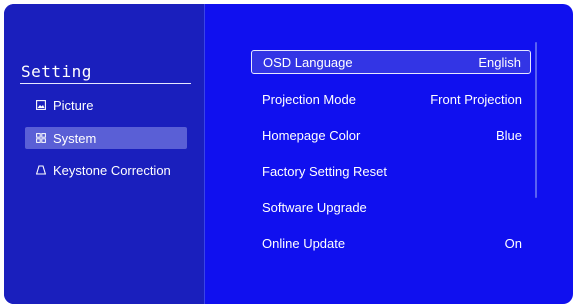 The height and width of the screenshot is (305, 573). Describe the element at coordinates (105, 83) in the screenshot. I see `sidebar-title-divider` at that location.